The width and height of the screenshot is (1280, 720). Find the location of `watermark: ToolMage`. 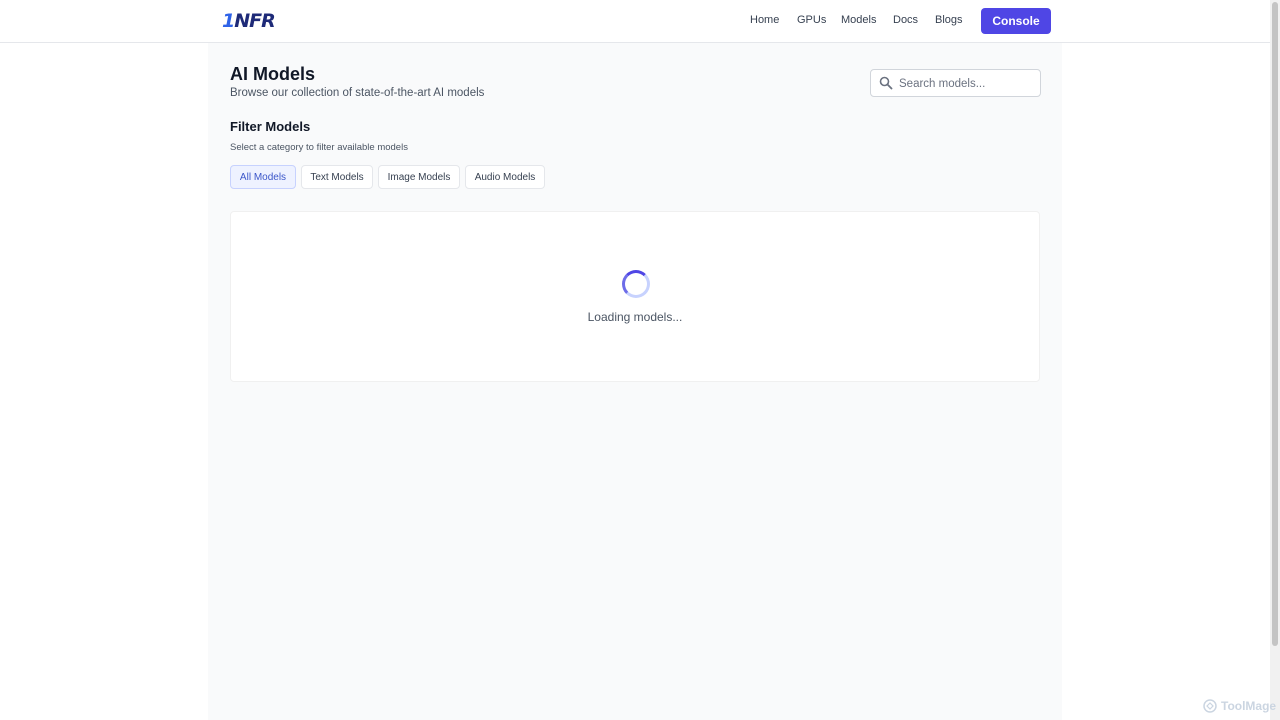

watermark: ToolMage is located at coordinates (1239, 706).